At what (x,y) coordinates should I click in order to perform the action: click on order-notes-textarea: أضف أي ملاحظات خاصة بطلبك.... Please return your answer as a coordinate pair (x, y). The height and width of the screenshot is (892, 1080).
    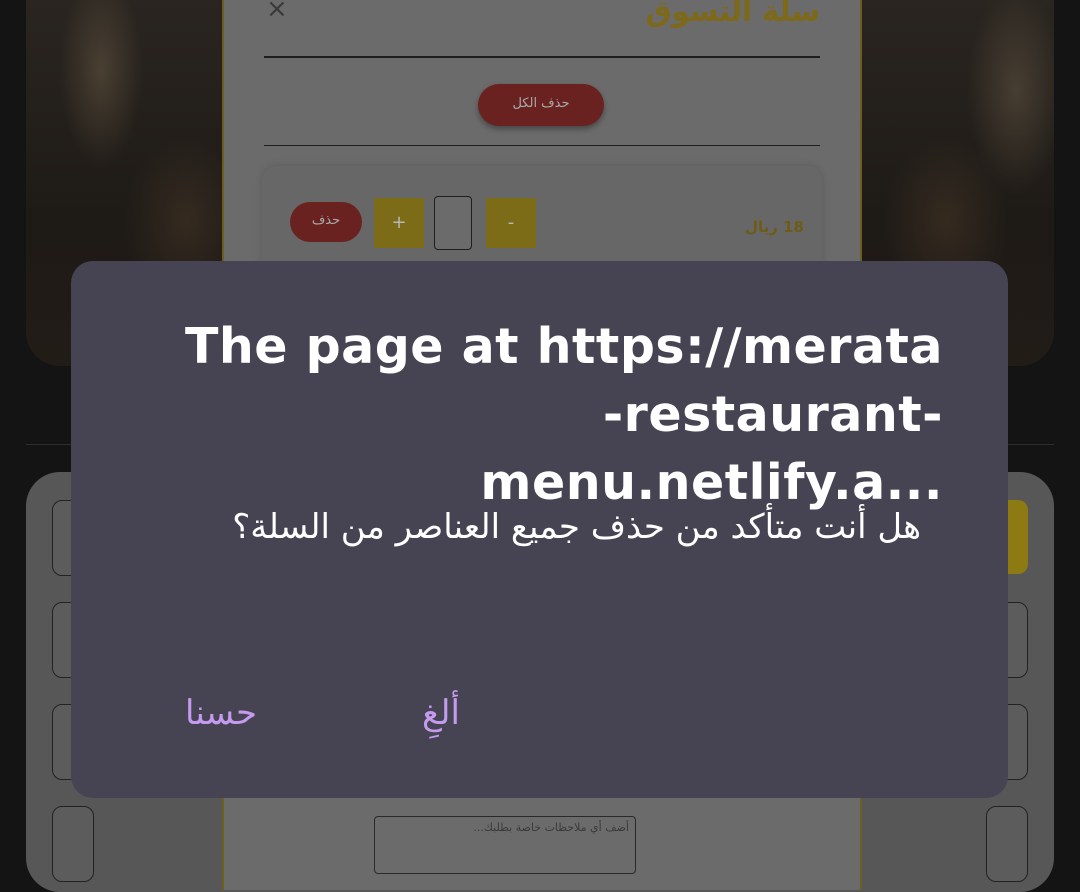
    Looking at the image, I should click on (505, 845).